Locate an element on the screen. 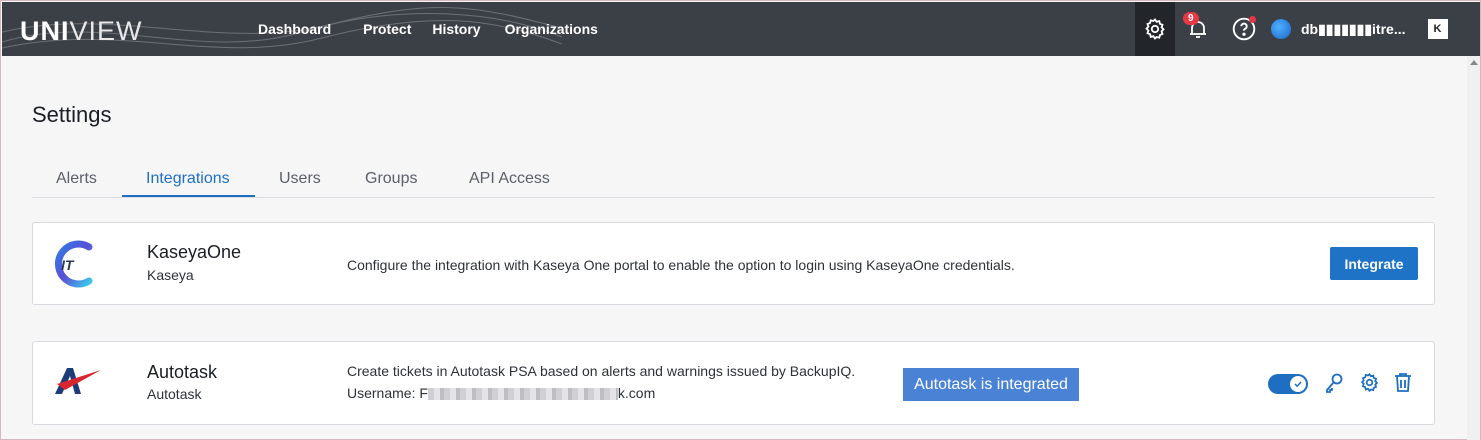 The image size is (1481, 440). tab-users: Users is located at coordinates (300, 179).